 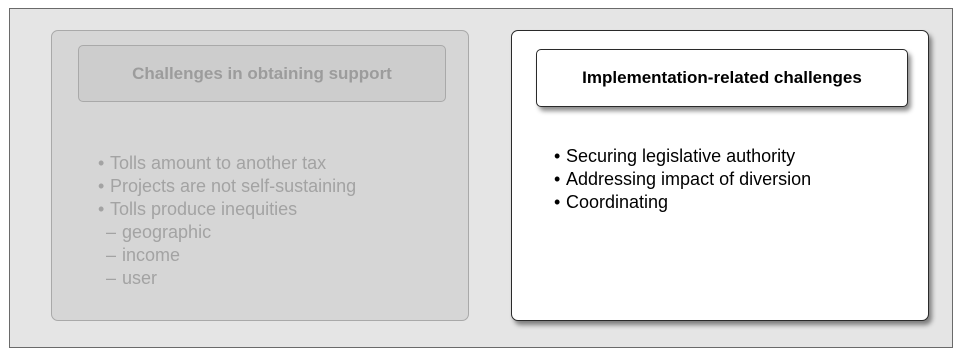 I want to click on list-item: • Tolls amount to another tax, so click(x=227, y=163).